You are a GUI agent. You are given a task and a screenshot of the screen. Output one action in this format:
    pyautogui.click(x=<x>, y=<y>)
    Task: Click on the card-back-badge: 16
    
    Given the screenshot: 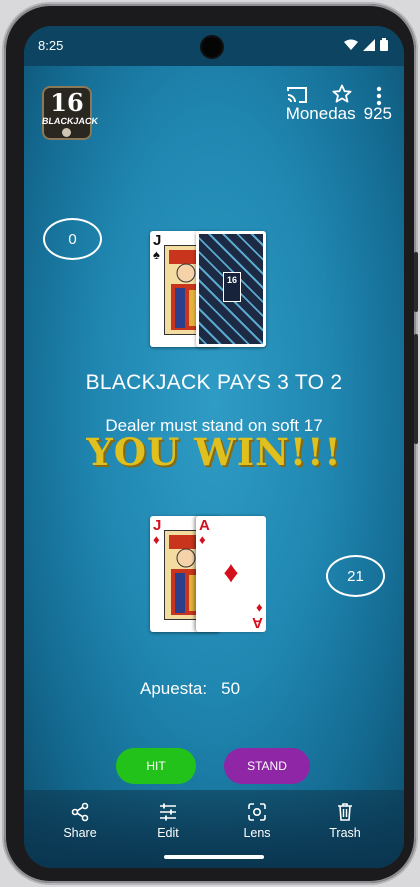 What is the action you would take?
    pyautogui.click(x=232, y=287)
    